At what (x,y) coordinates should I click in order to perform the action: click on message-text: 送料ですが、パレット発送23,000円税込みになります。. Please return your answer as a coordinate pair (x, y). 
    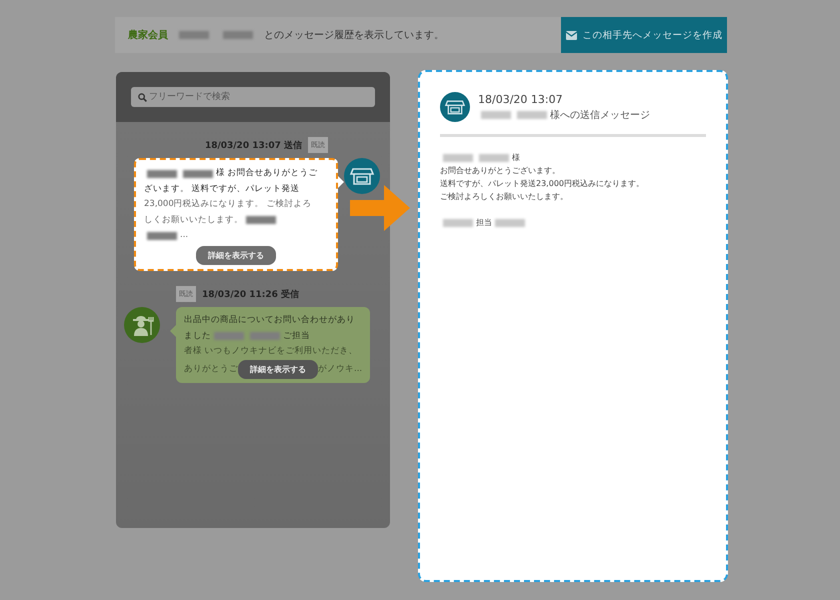
    Looking at the image, I should click on (542, 184).